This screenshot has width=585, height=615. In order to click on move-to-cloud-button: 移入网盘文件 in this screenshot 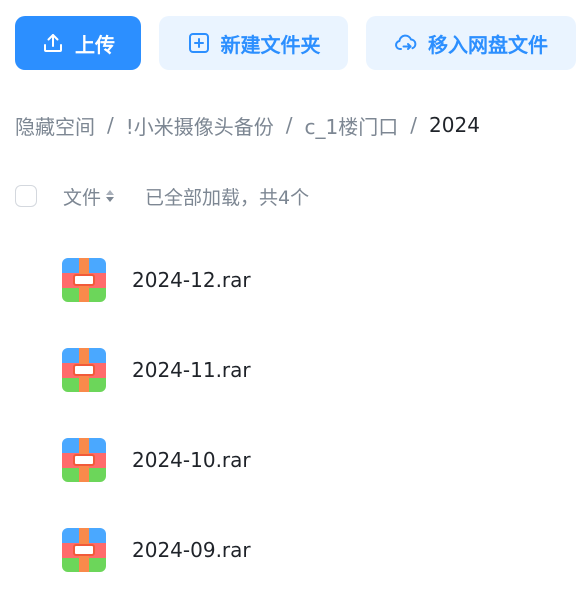, I will do `click(471, 43)`.